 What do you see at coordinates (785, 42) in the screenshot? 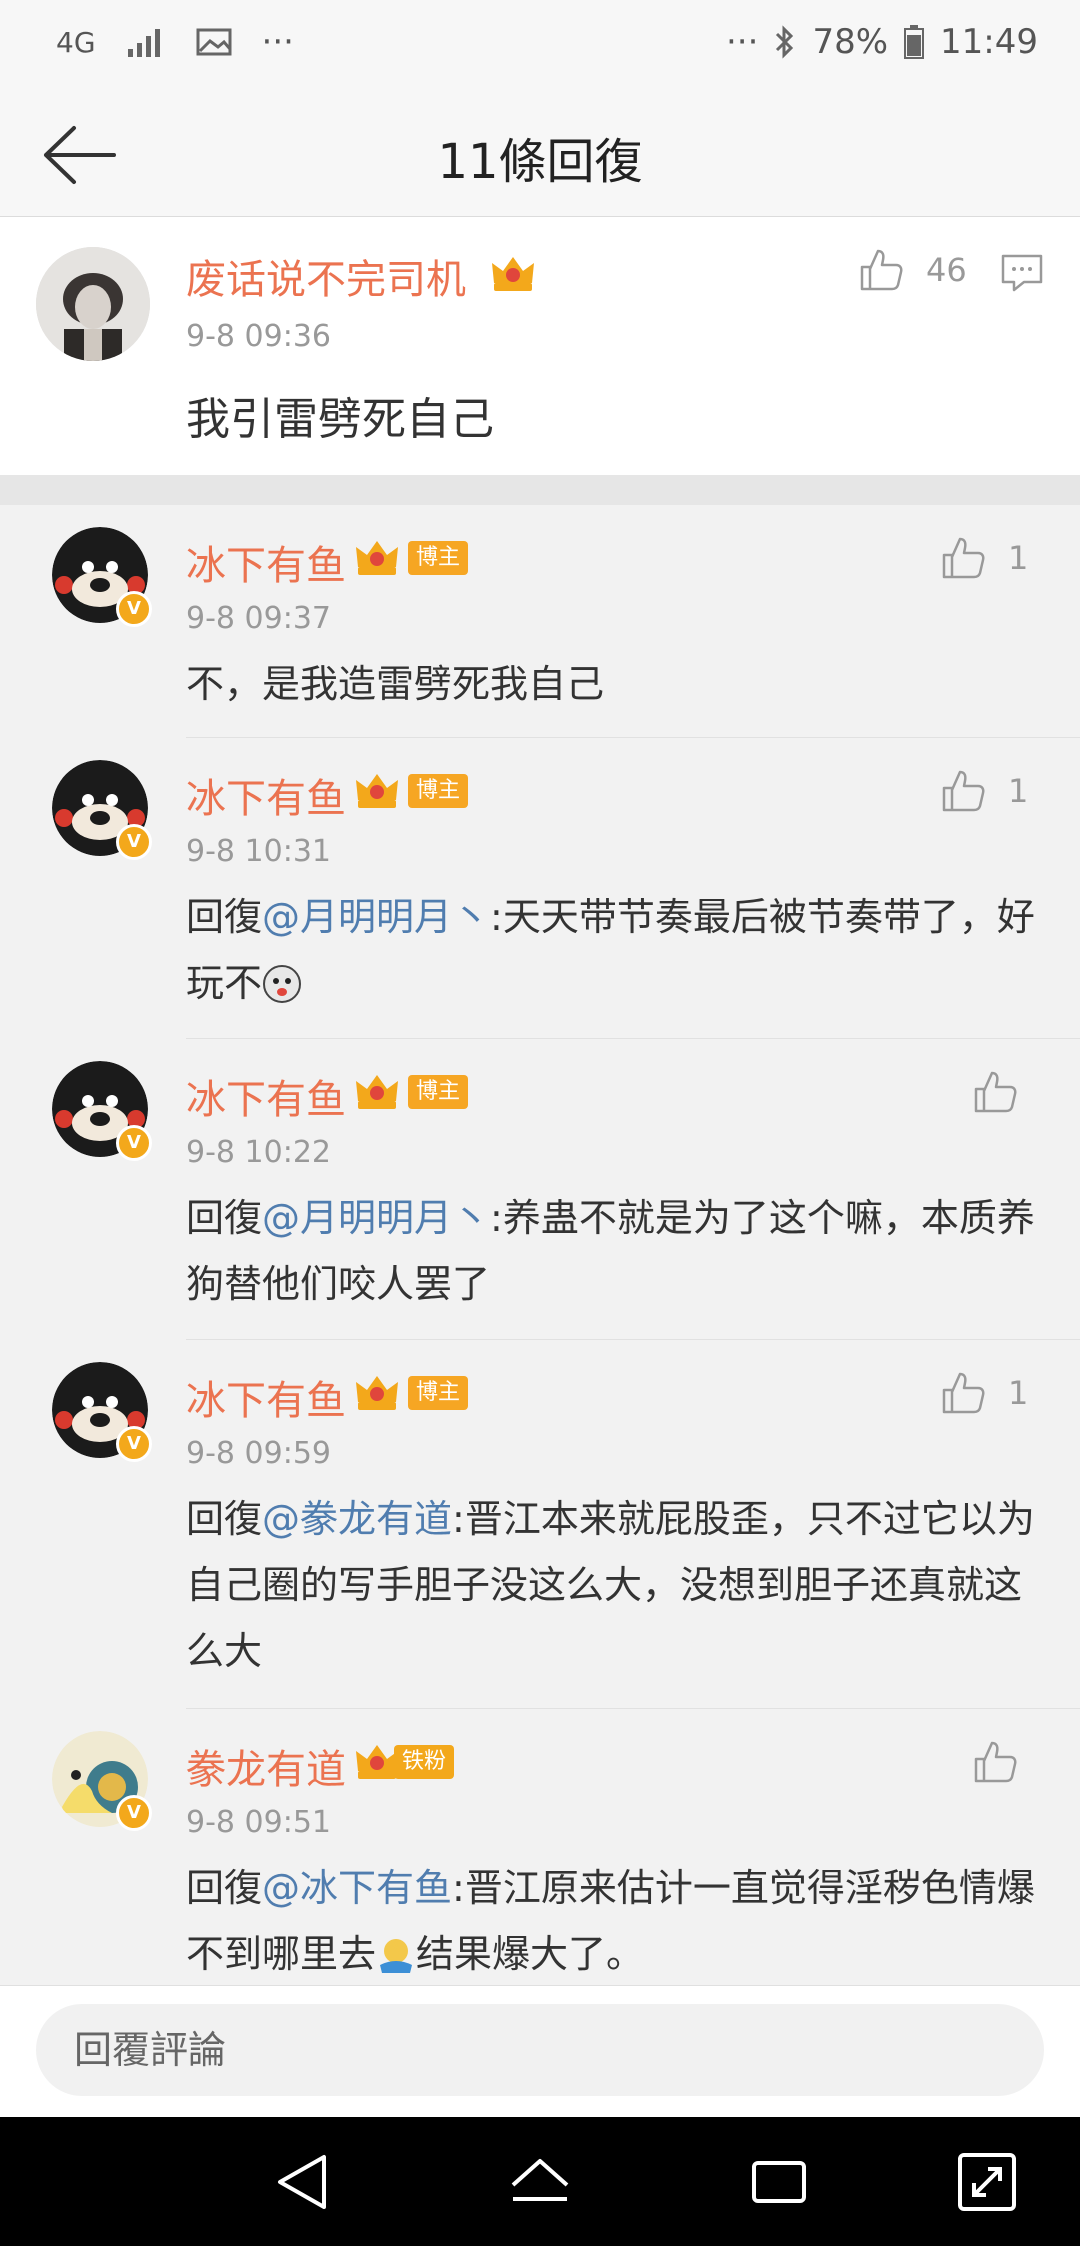
I see `bluetooth-icon` at bounding box center [785, 42].